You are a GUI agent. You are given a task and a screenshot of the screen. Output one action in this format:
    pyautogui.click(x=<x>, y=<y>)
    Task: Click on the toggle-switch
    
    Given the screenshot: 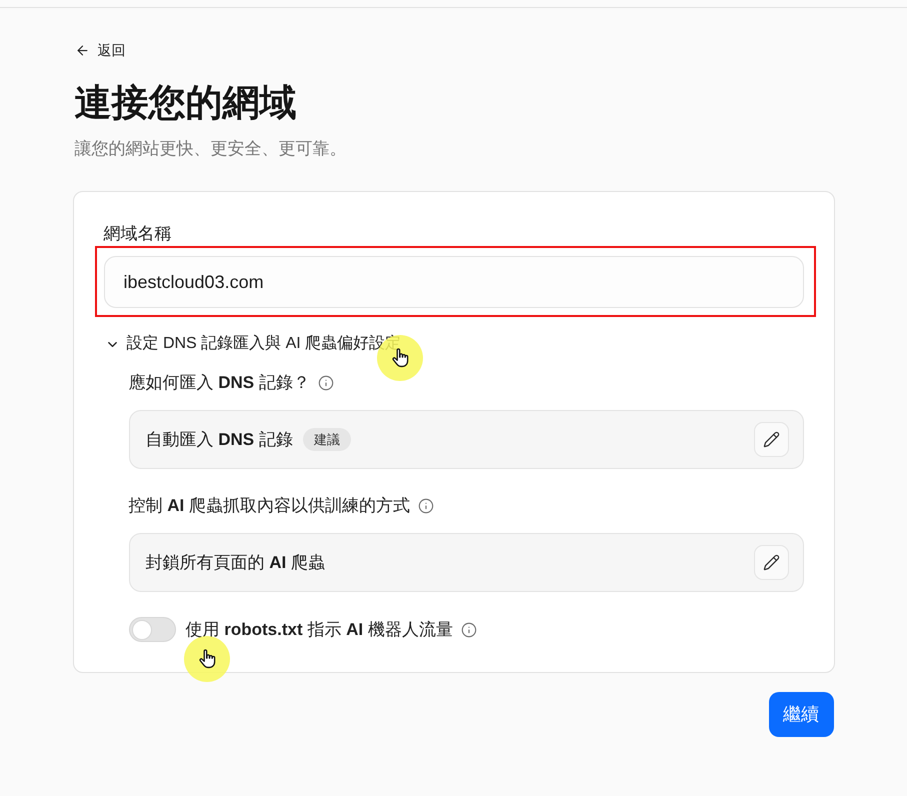 What is the action you would take?
    pyautogui.click(x=152, y=629)
    